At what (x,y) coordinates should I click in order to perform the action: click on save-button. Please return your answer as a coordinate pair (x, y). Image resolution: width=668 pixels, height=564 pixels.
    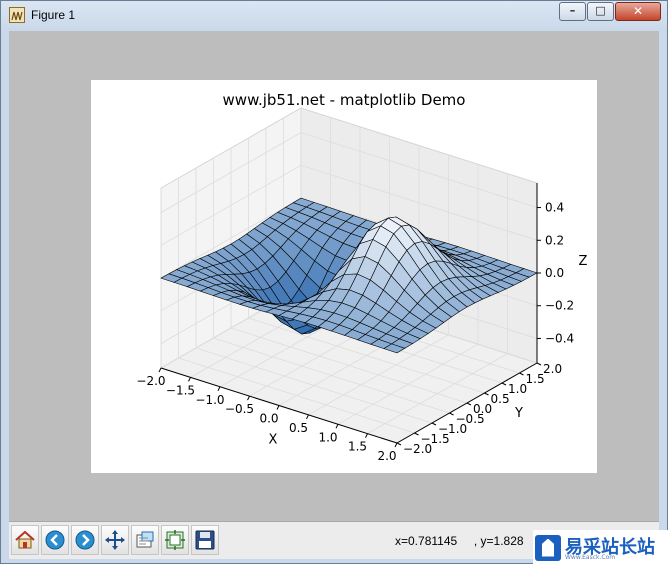
    Looking at the image, I should click on (205, 540).